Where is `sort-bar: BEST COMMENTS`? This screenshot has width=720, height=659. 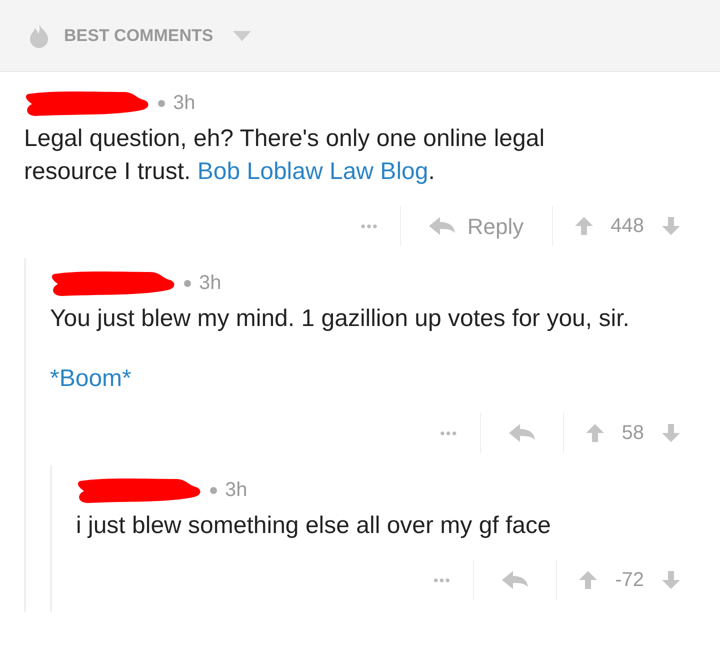
sort-bar: BEST COMMENTS is located at coordinates (360, 36).